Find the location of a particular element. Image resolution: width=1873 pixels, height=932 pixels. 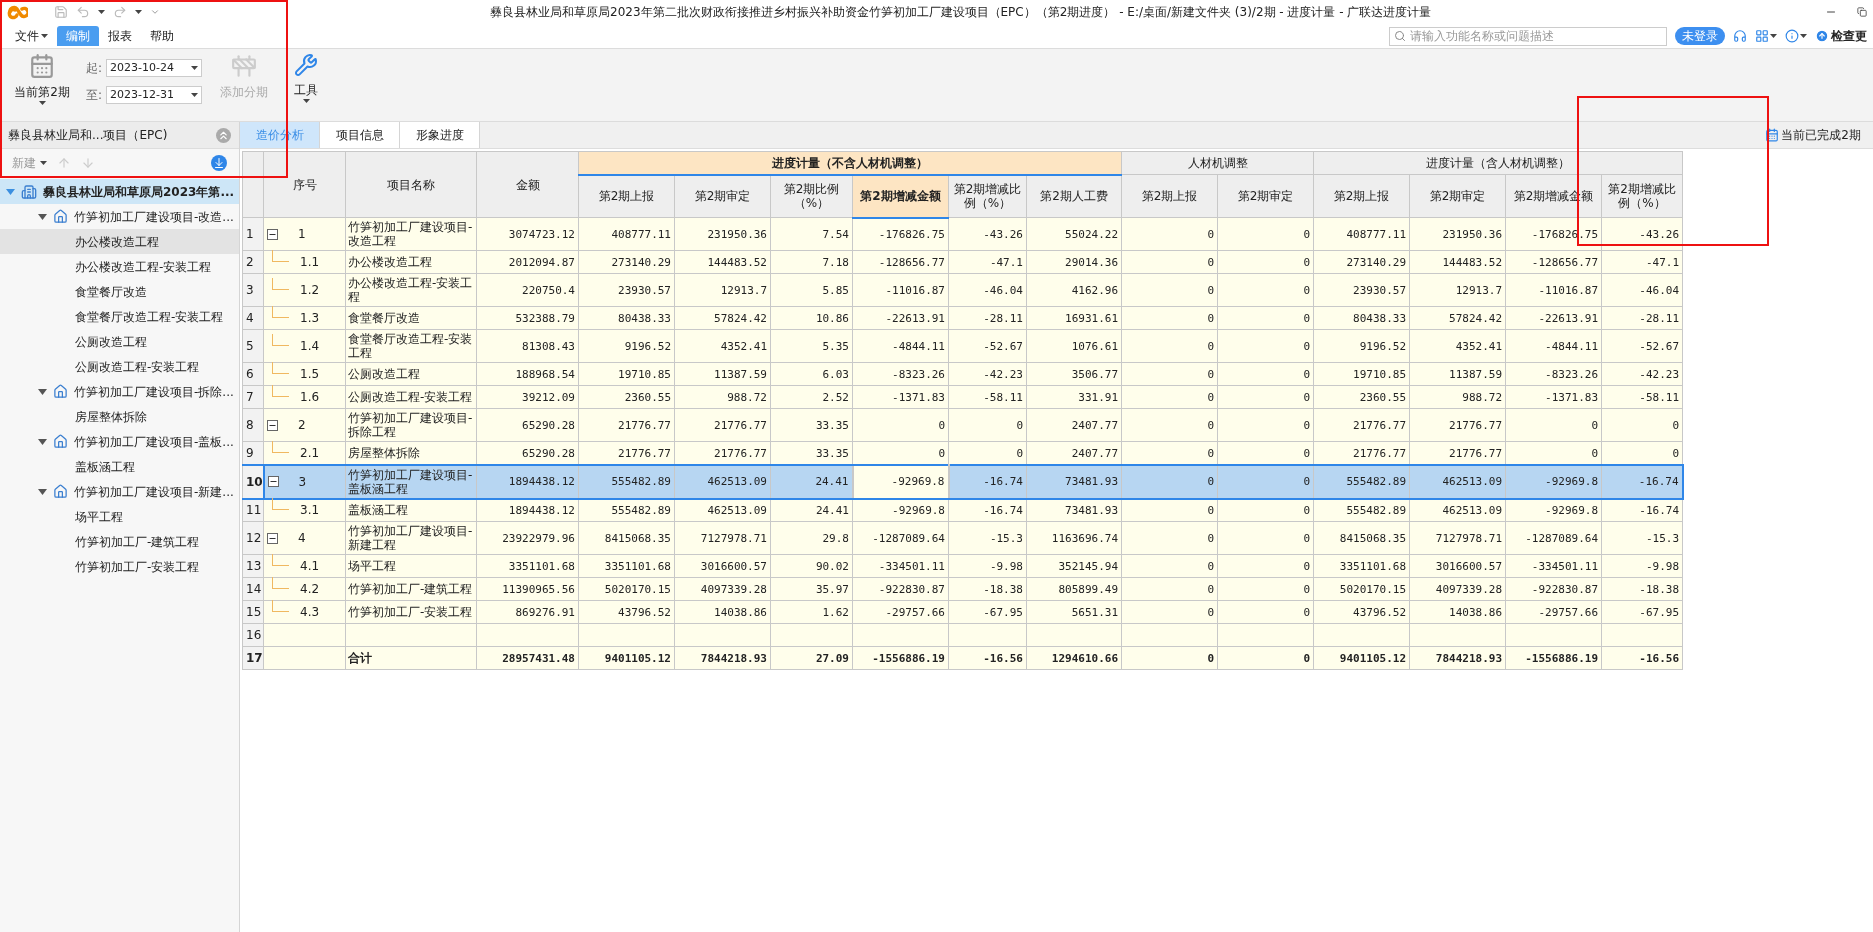

value-cell: 8415068.35 is located at coordinates (1373, 538).